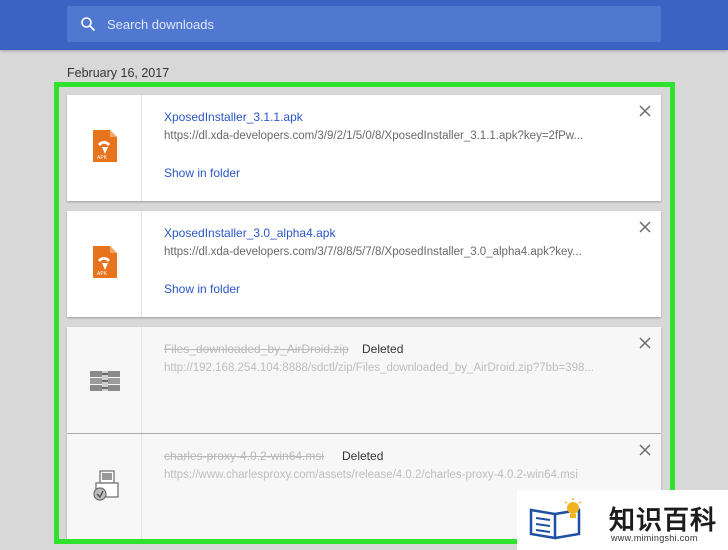  What do you see at coordinates (663, 520) in the screenshot?
I see `watermark-text: 知识百科` at bounding box center [663, 520].